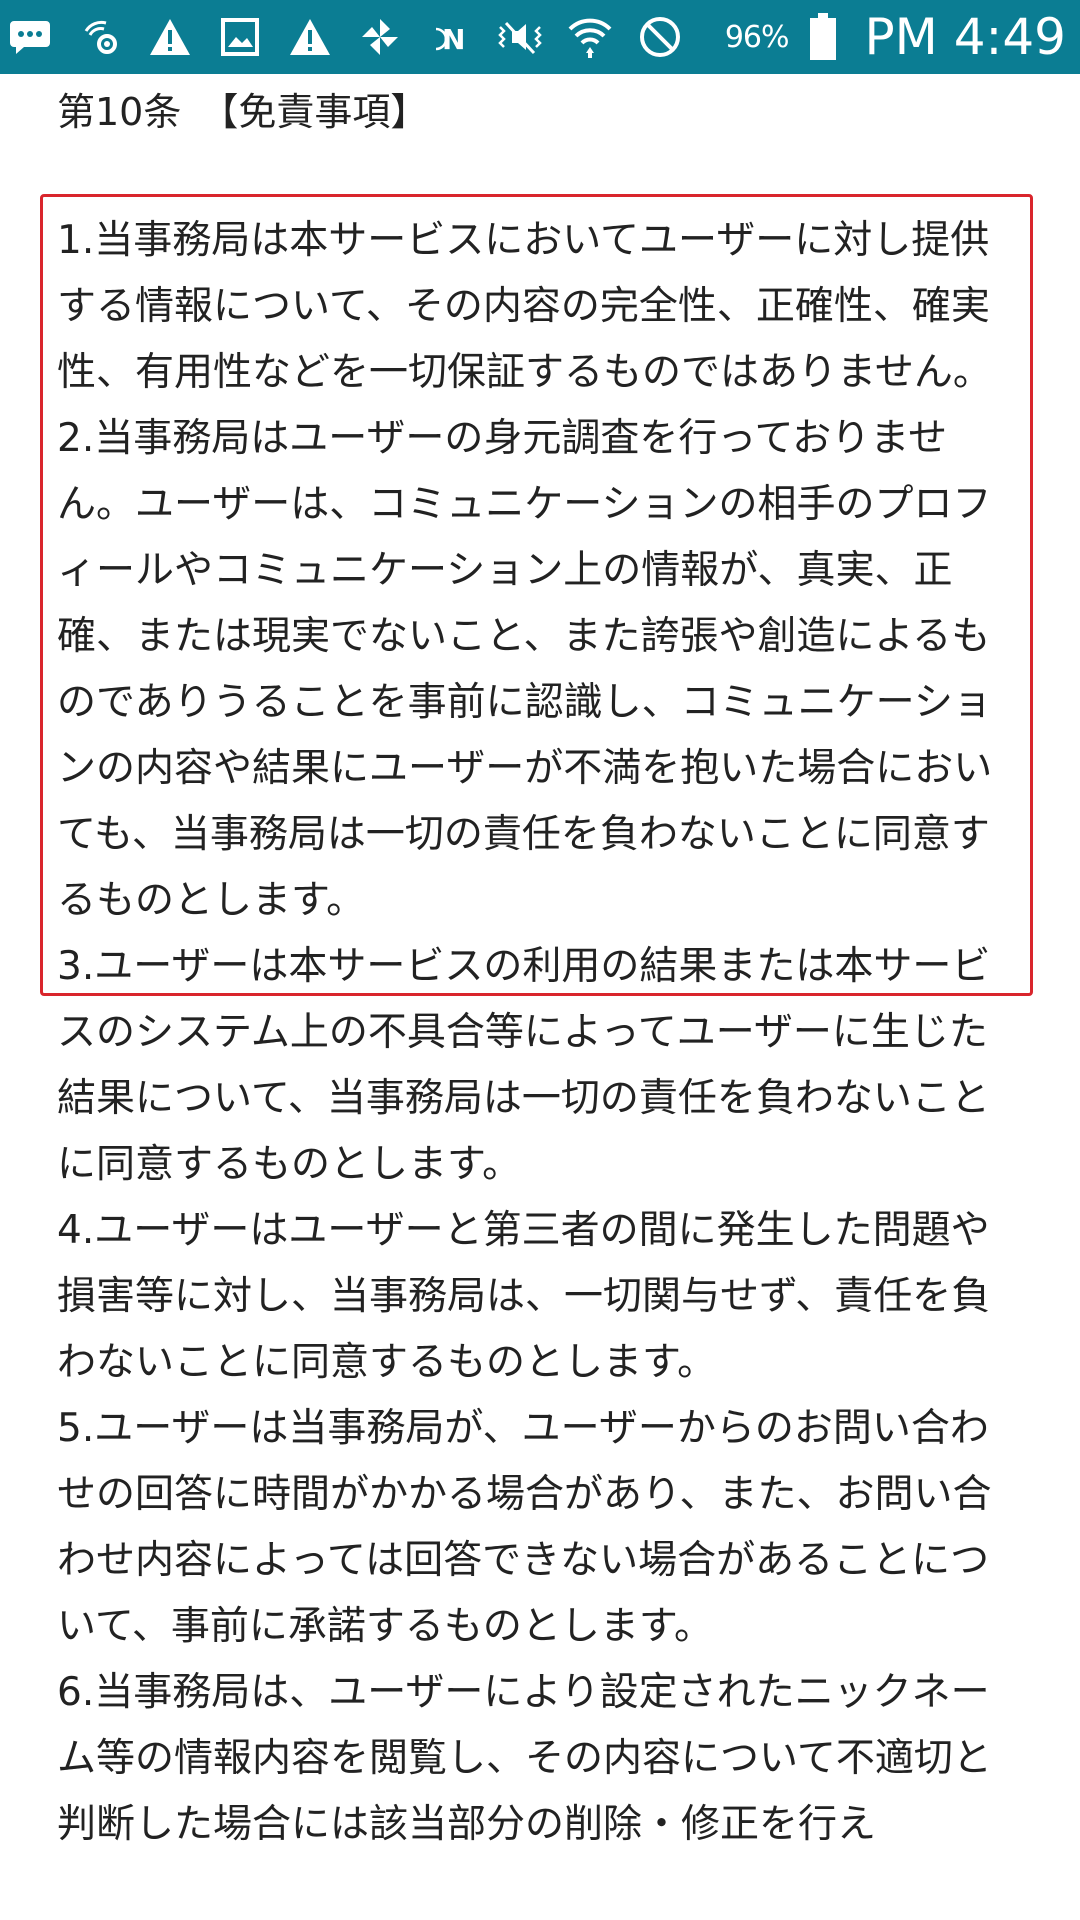 The width and height of the screenshot is (1080, 1920). What do you see at coordinates (380, 37) in the screenshot?
I see `pinwheel-icon` at bounding box center [380, 37].